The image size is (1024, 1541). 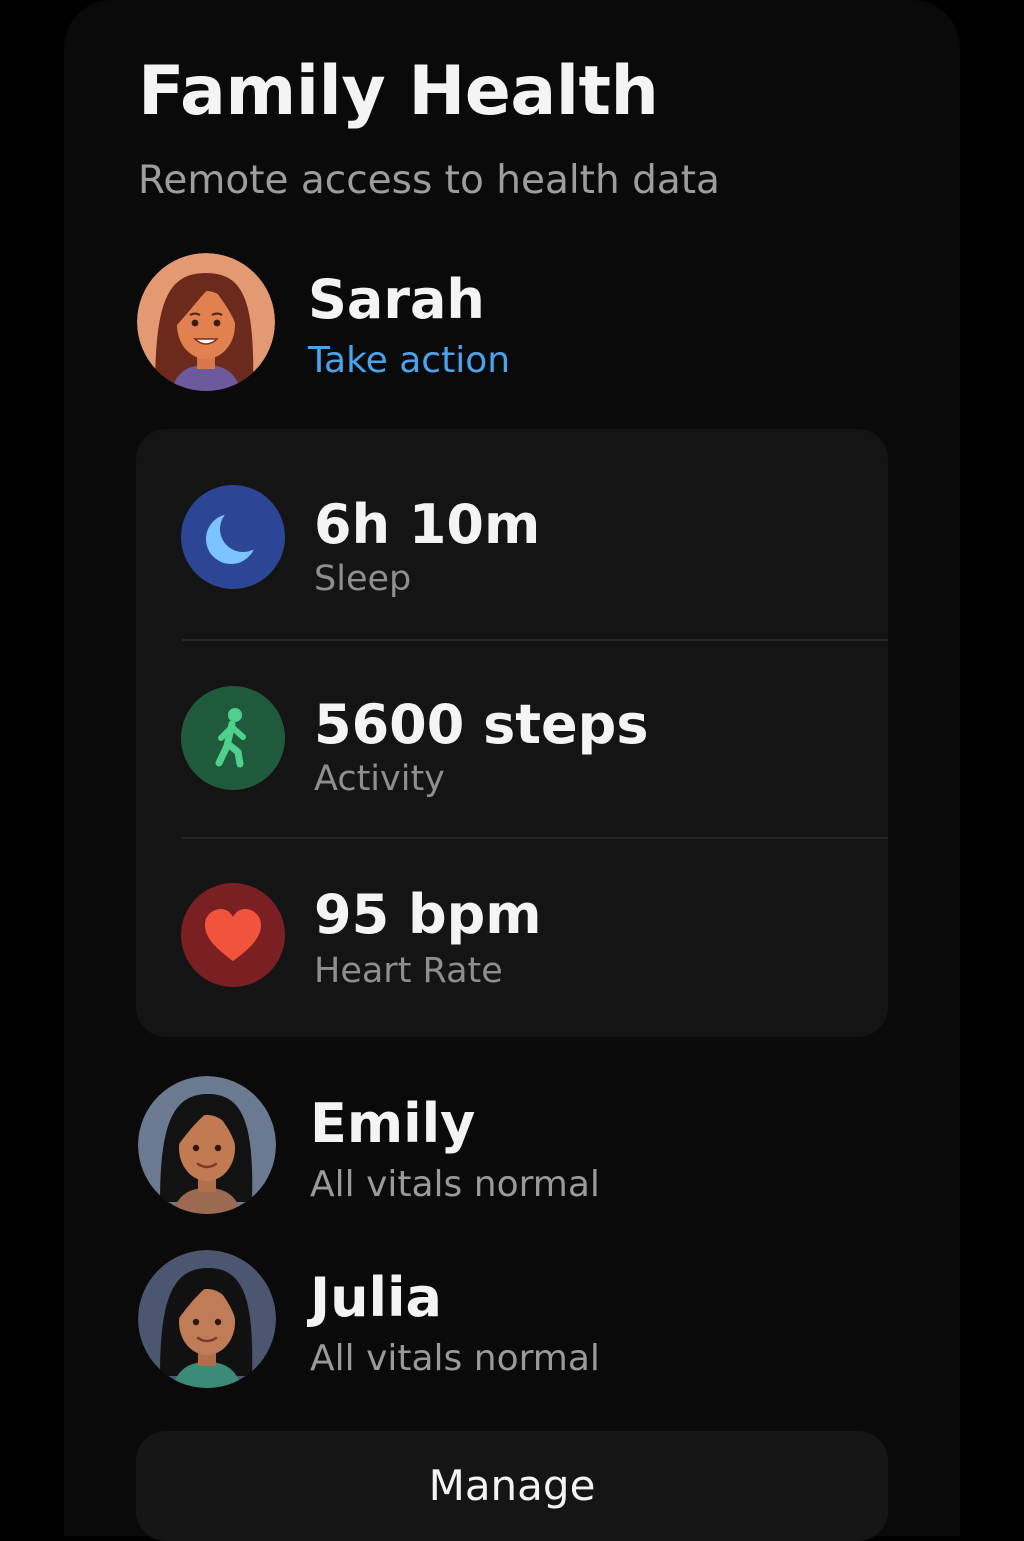 What do you see at coordinates (363, 579) in the screenshot?
I see `sleep-label: Sleep` at bounding box center [363, 579].